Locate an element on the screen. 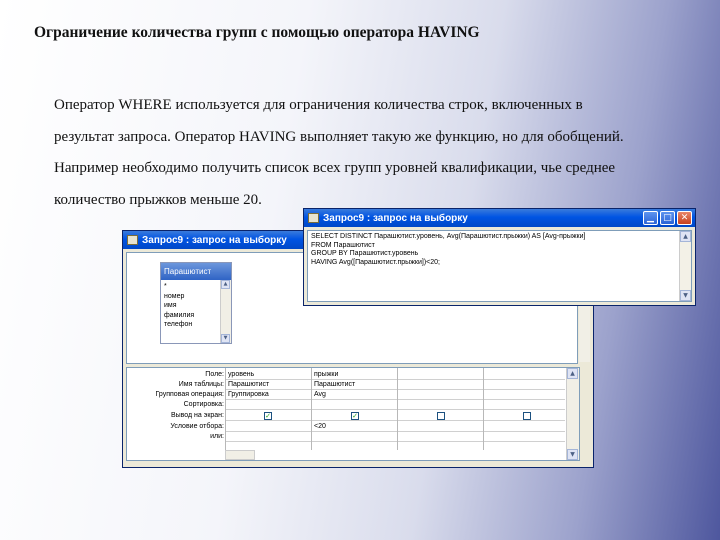 The width and height of the screenshot is (720, 540). close-button: ✕ is located at coordinates (684, 218).